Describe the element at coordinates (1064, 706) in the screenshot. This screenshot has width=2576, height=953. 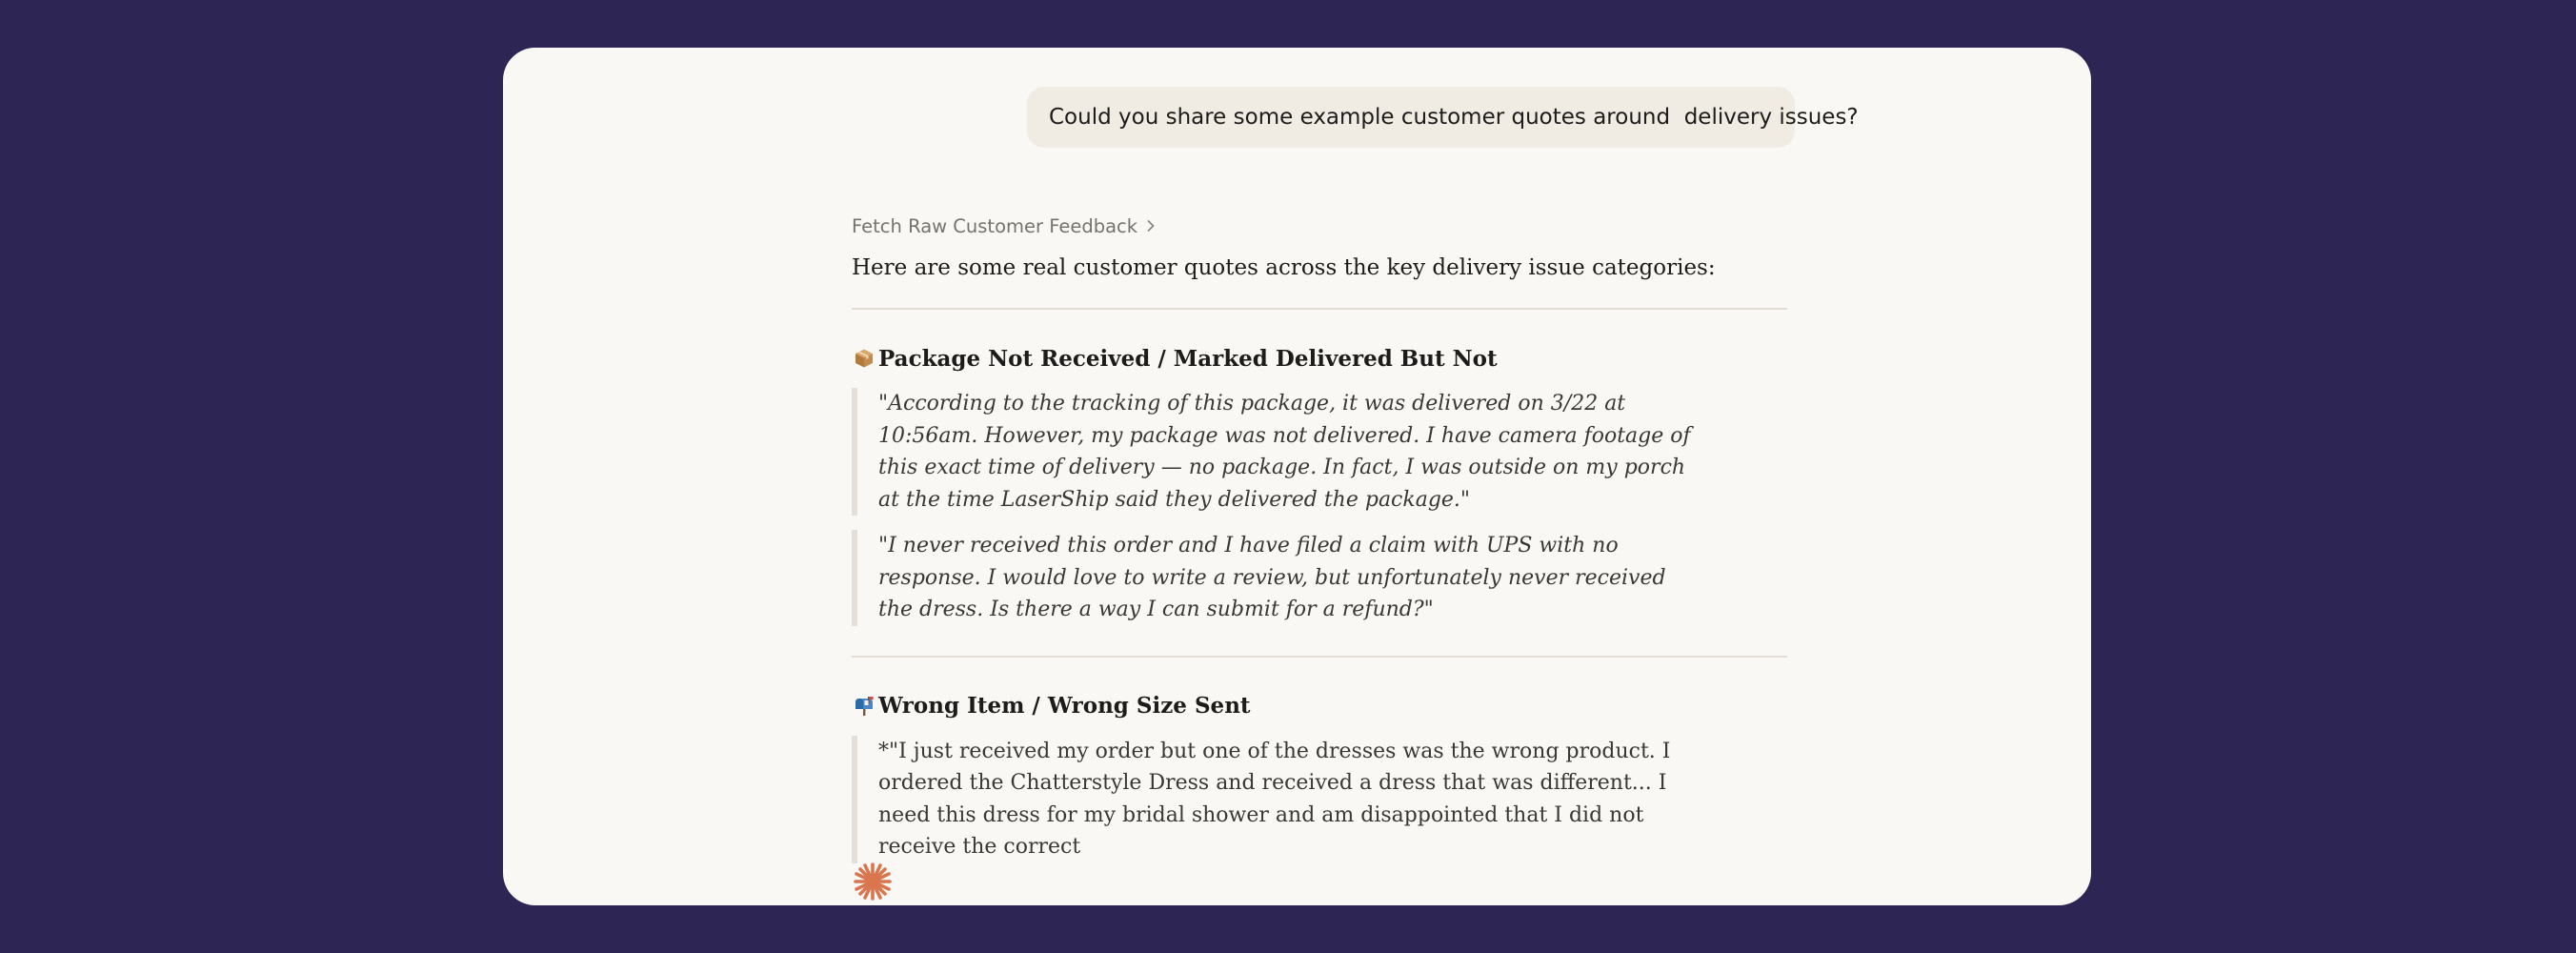
I see `section-title: Wrong Item / Wrong Size Sent` at that location.